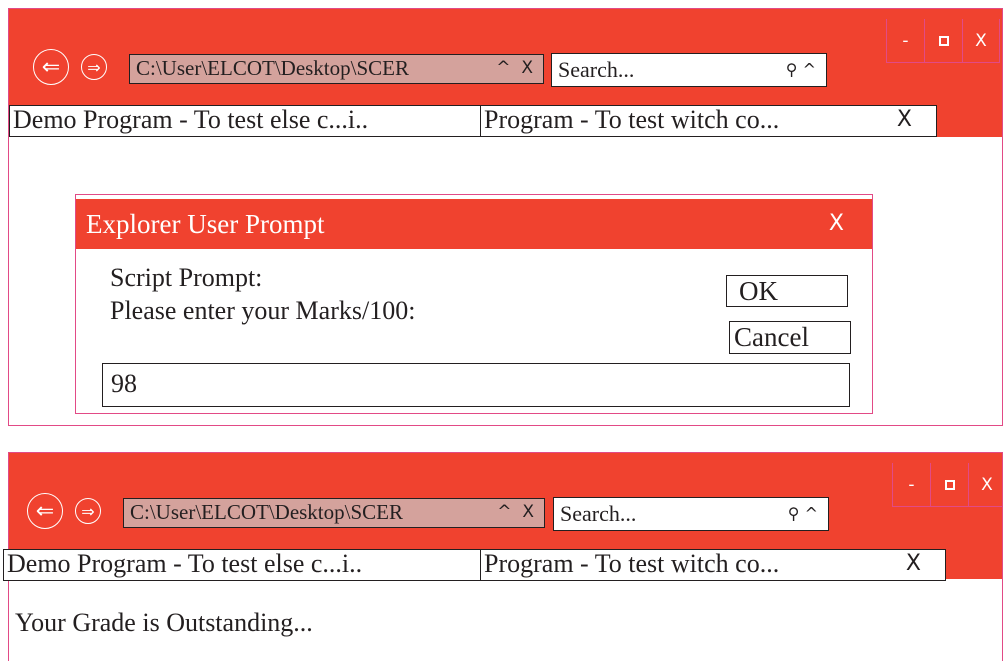 This screenshot has height=661, width=1003. Describe the element at coordinates (205, 224) in the screenshot. I see `dialog-title: Explorer User Prompt` at that location.